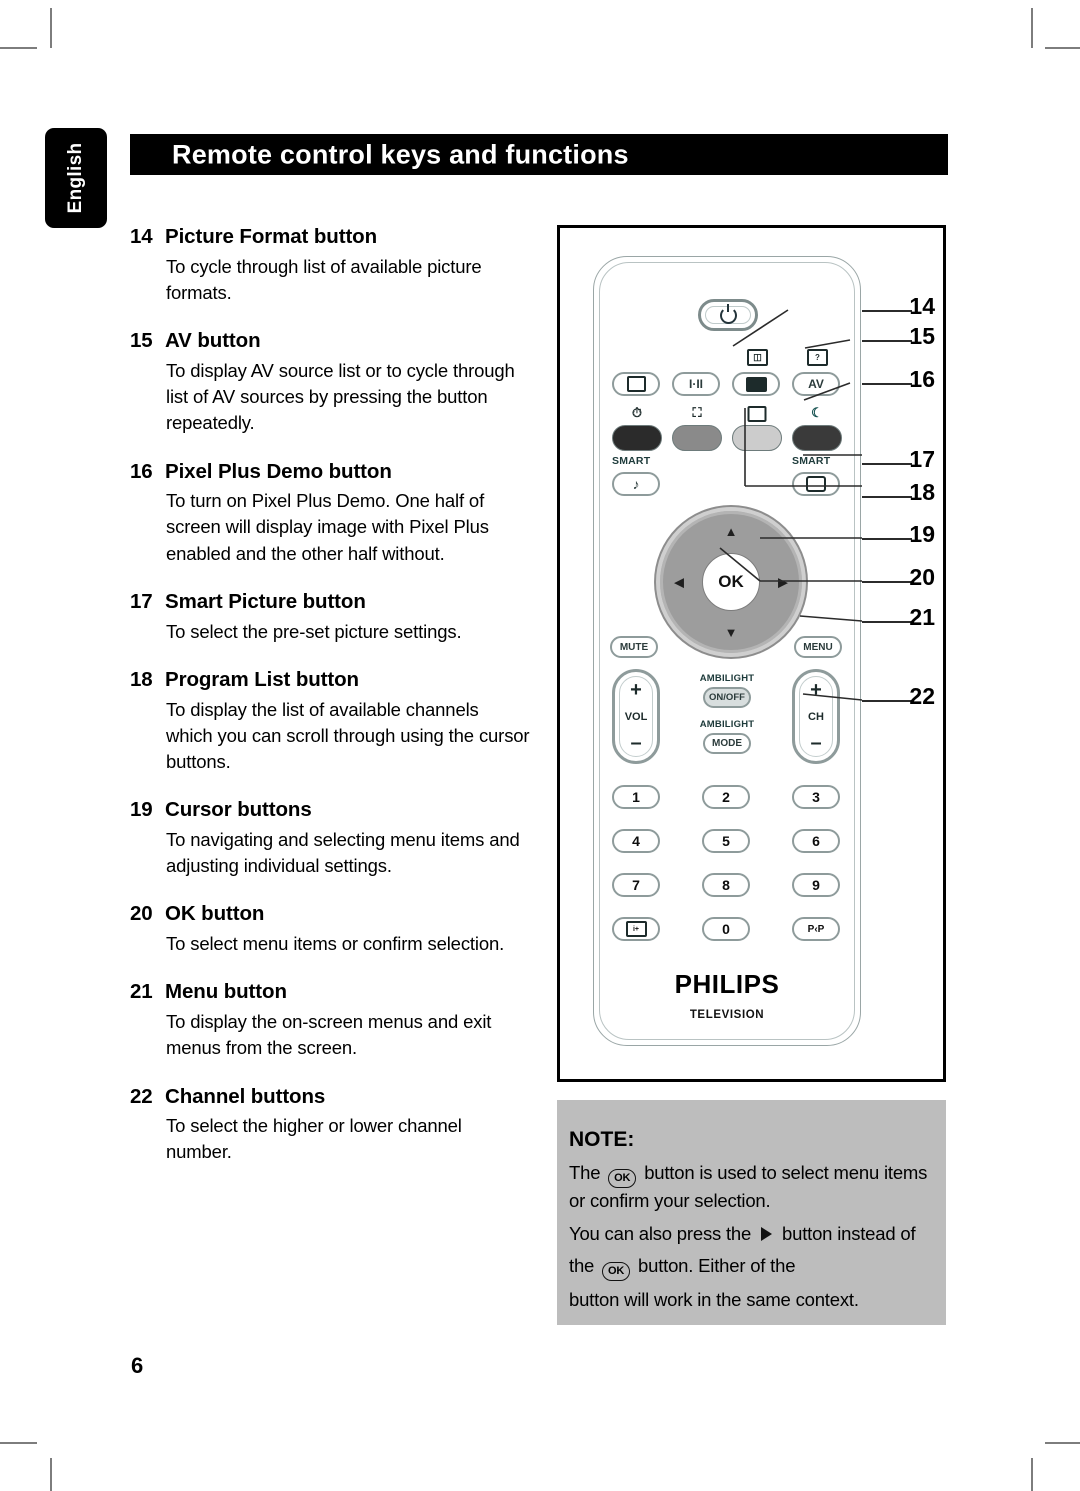  What do you see at coordinates (18, 1443) in the screenshot?
I see `crop-mark-bottom-left-h` at bounding box center [18, 1443].